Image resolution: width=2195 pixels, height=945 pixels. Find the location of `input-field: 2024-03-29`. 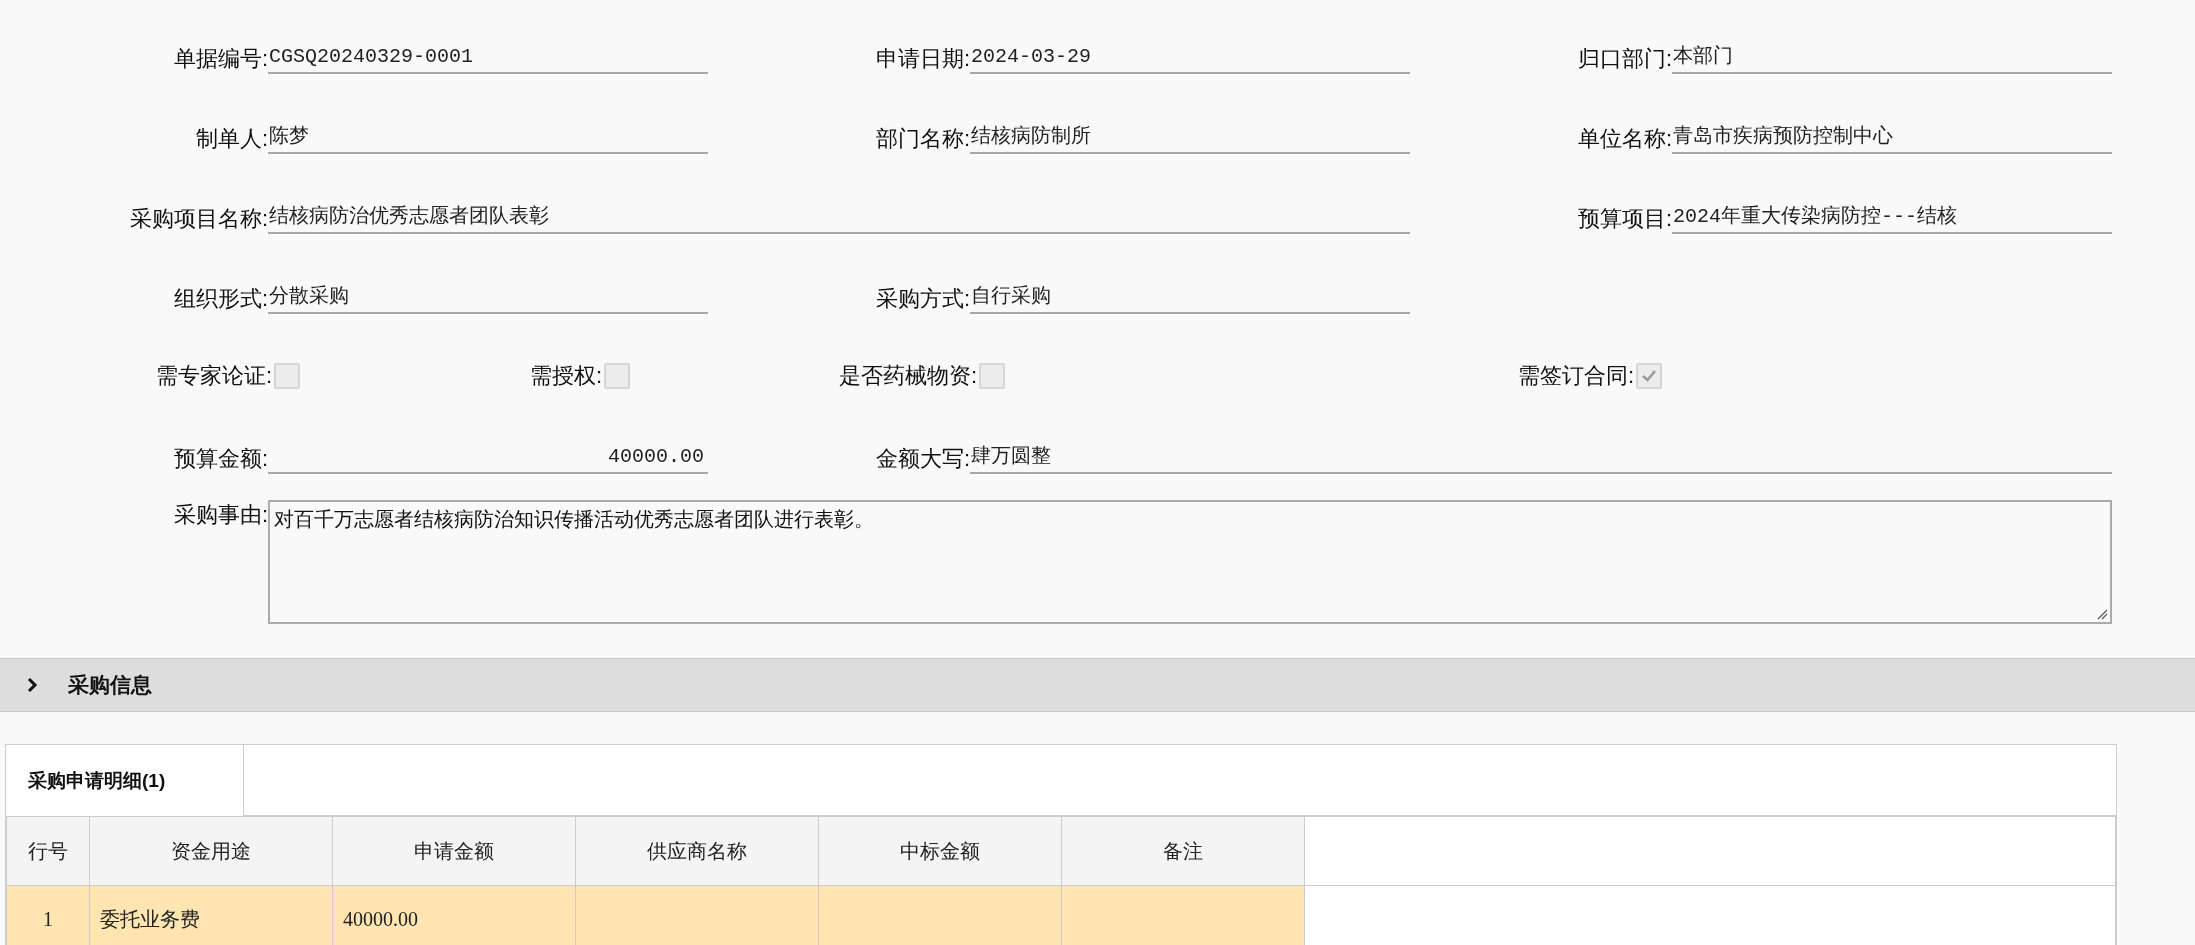

input-field: 2024-03-29 is located at coordinates (1190, 58).